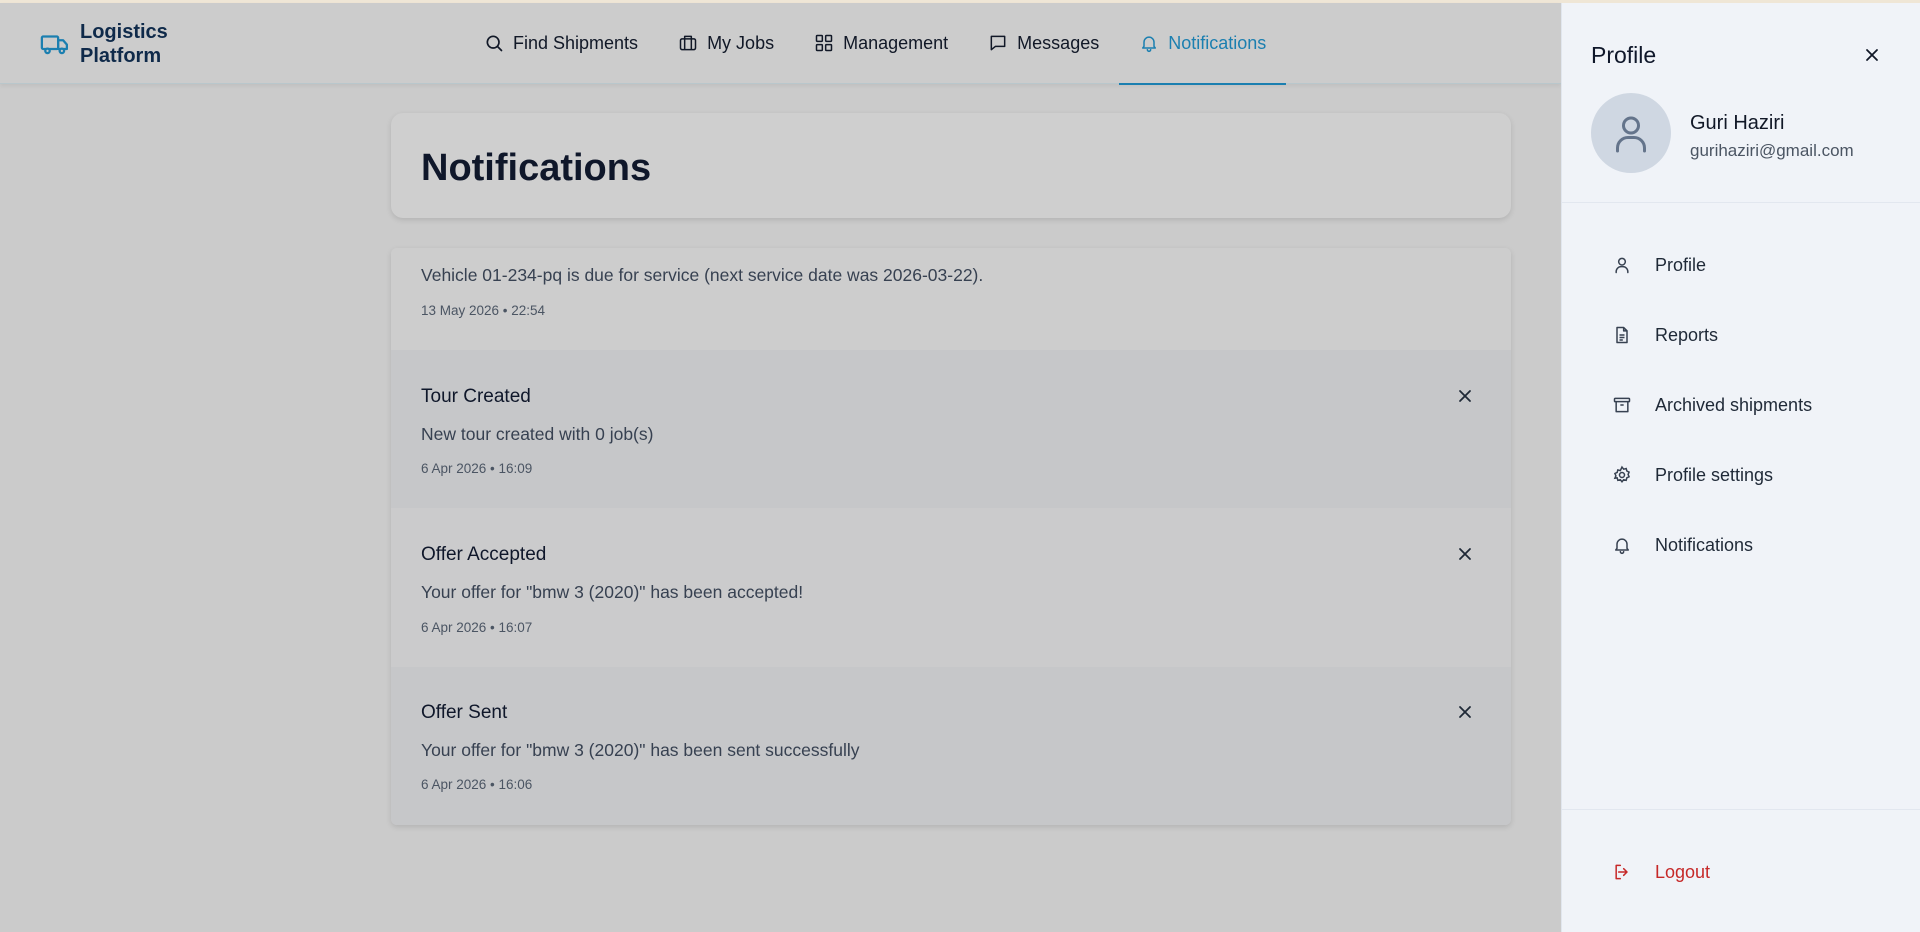 Image resolution: width=1920 pixels, height=932 pixels. I want to click on notification-time: 6 Apr 2026 • 16:07, so click(477, 627).